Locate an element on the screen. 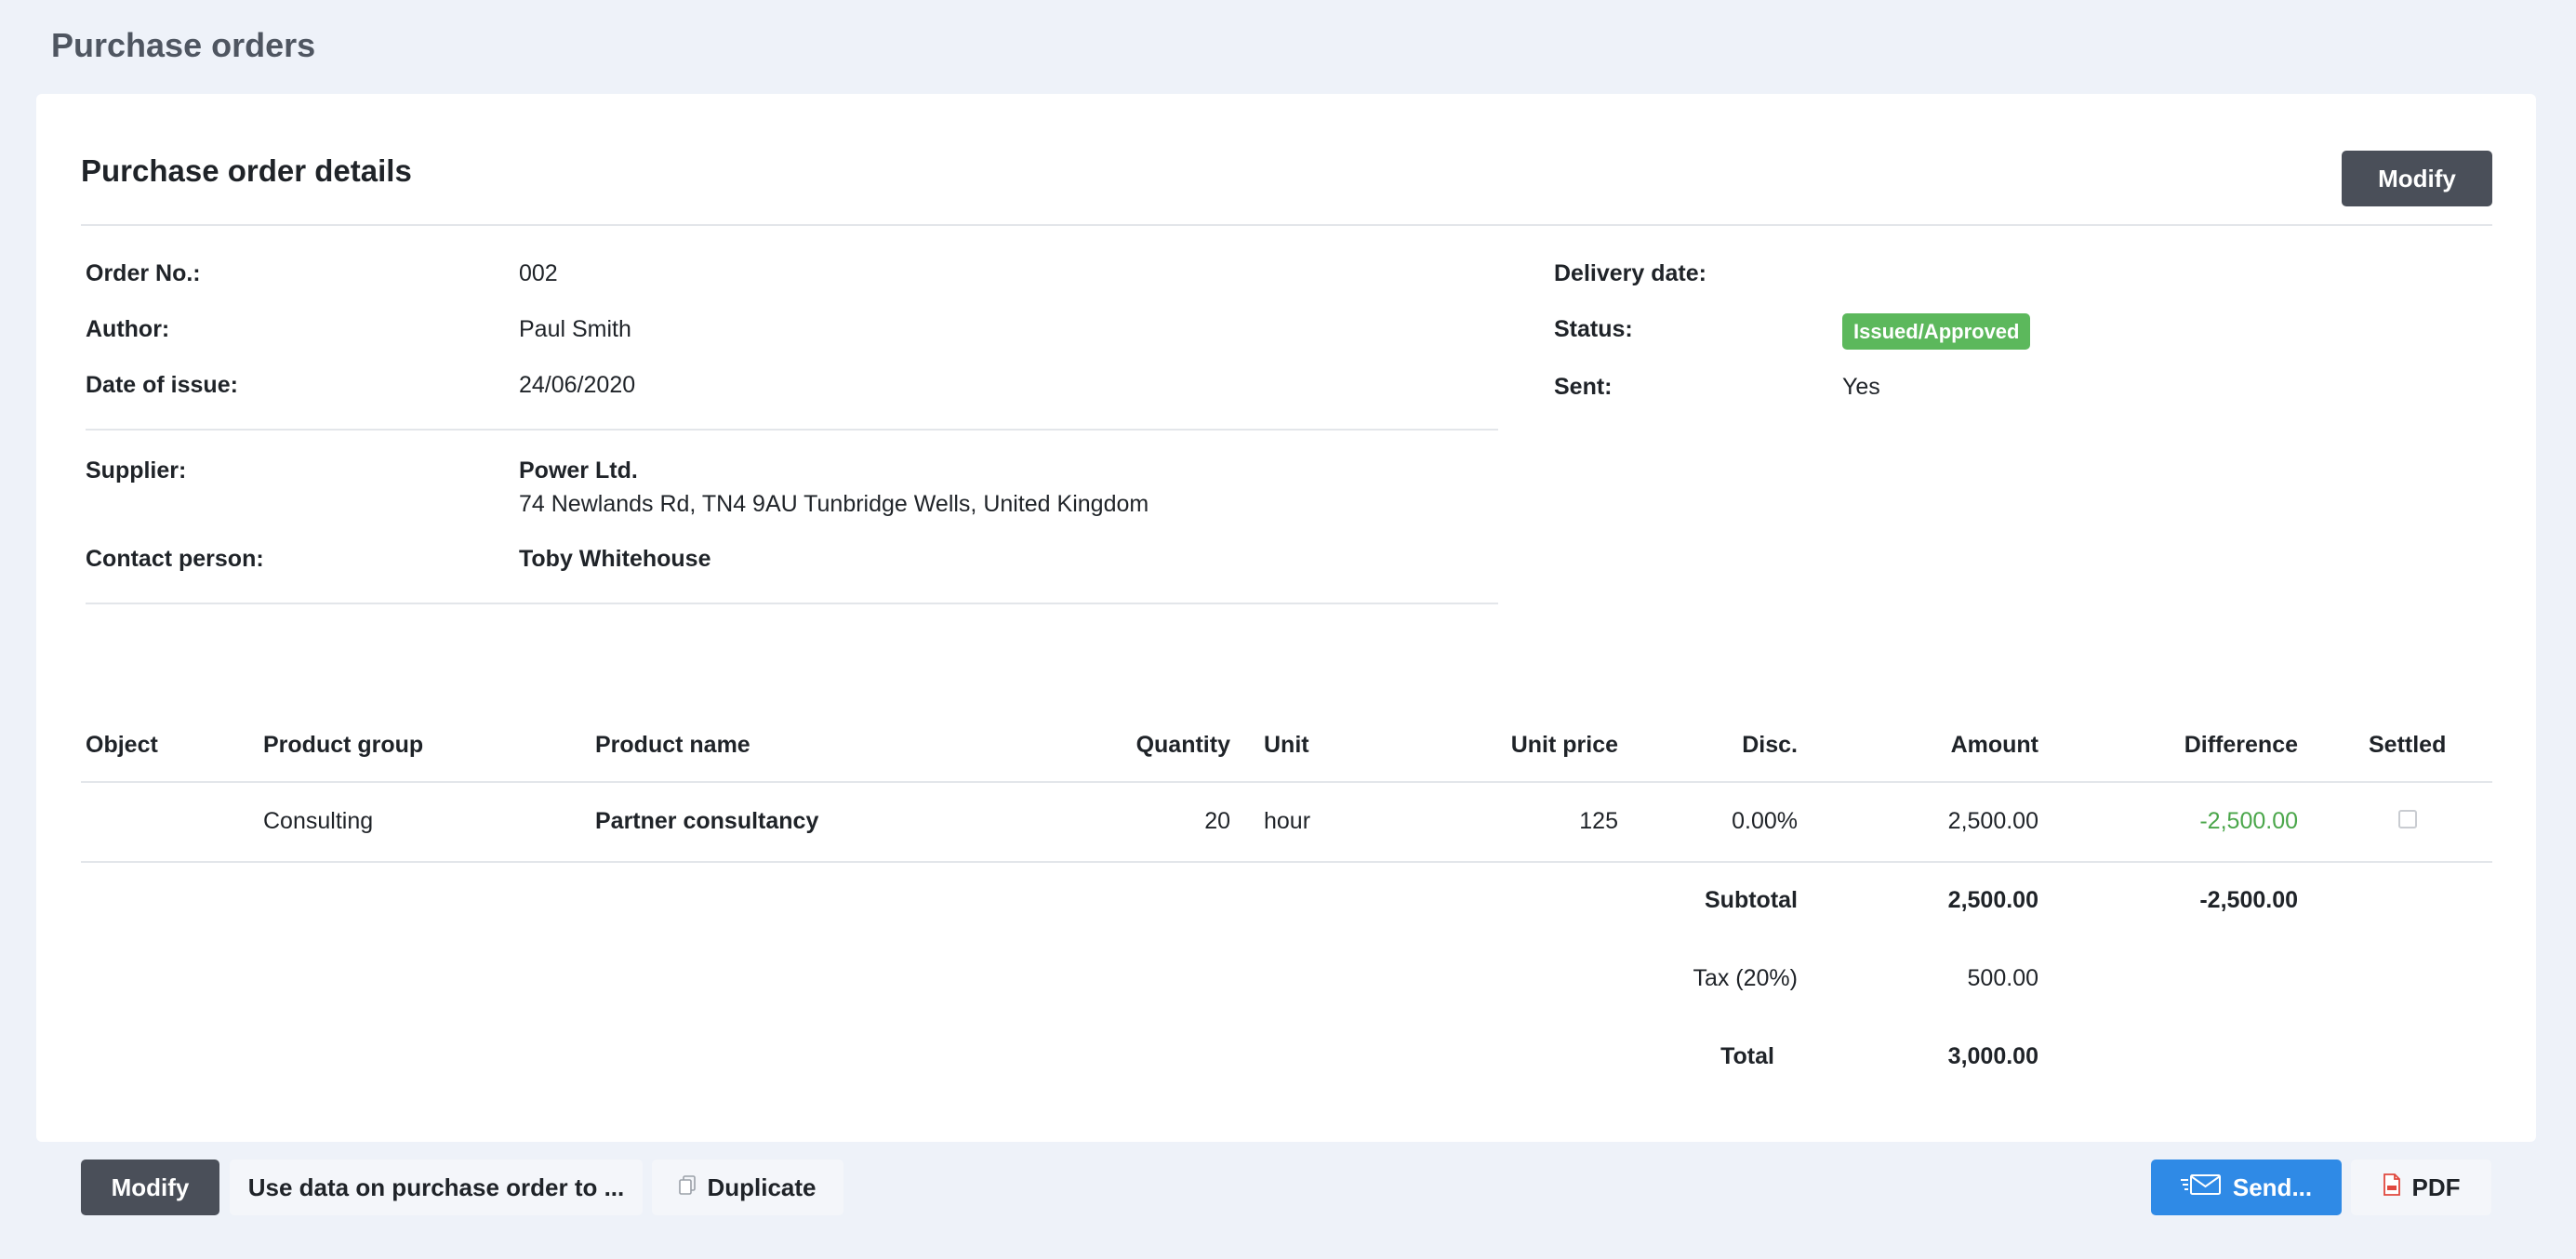  subtotal-difference: -2,500.00 is located at coordinates (2248, 900).